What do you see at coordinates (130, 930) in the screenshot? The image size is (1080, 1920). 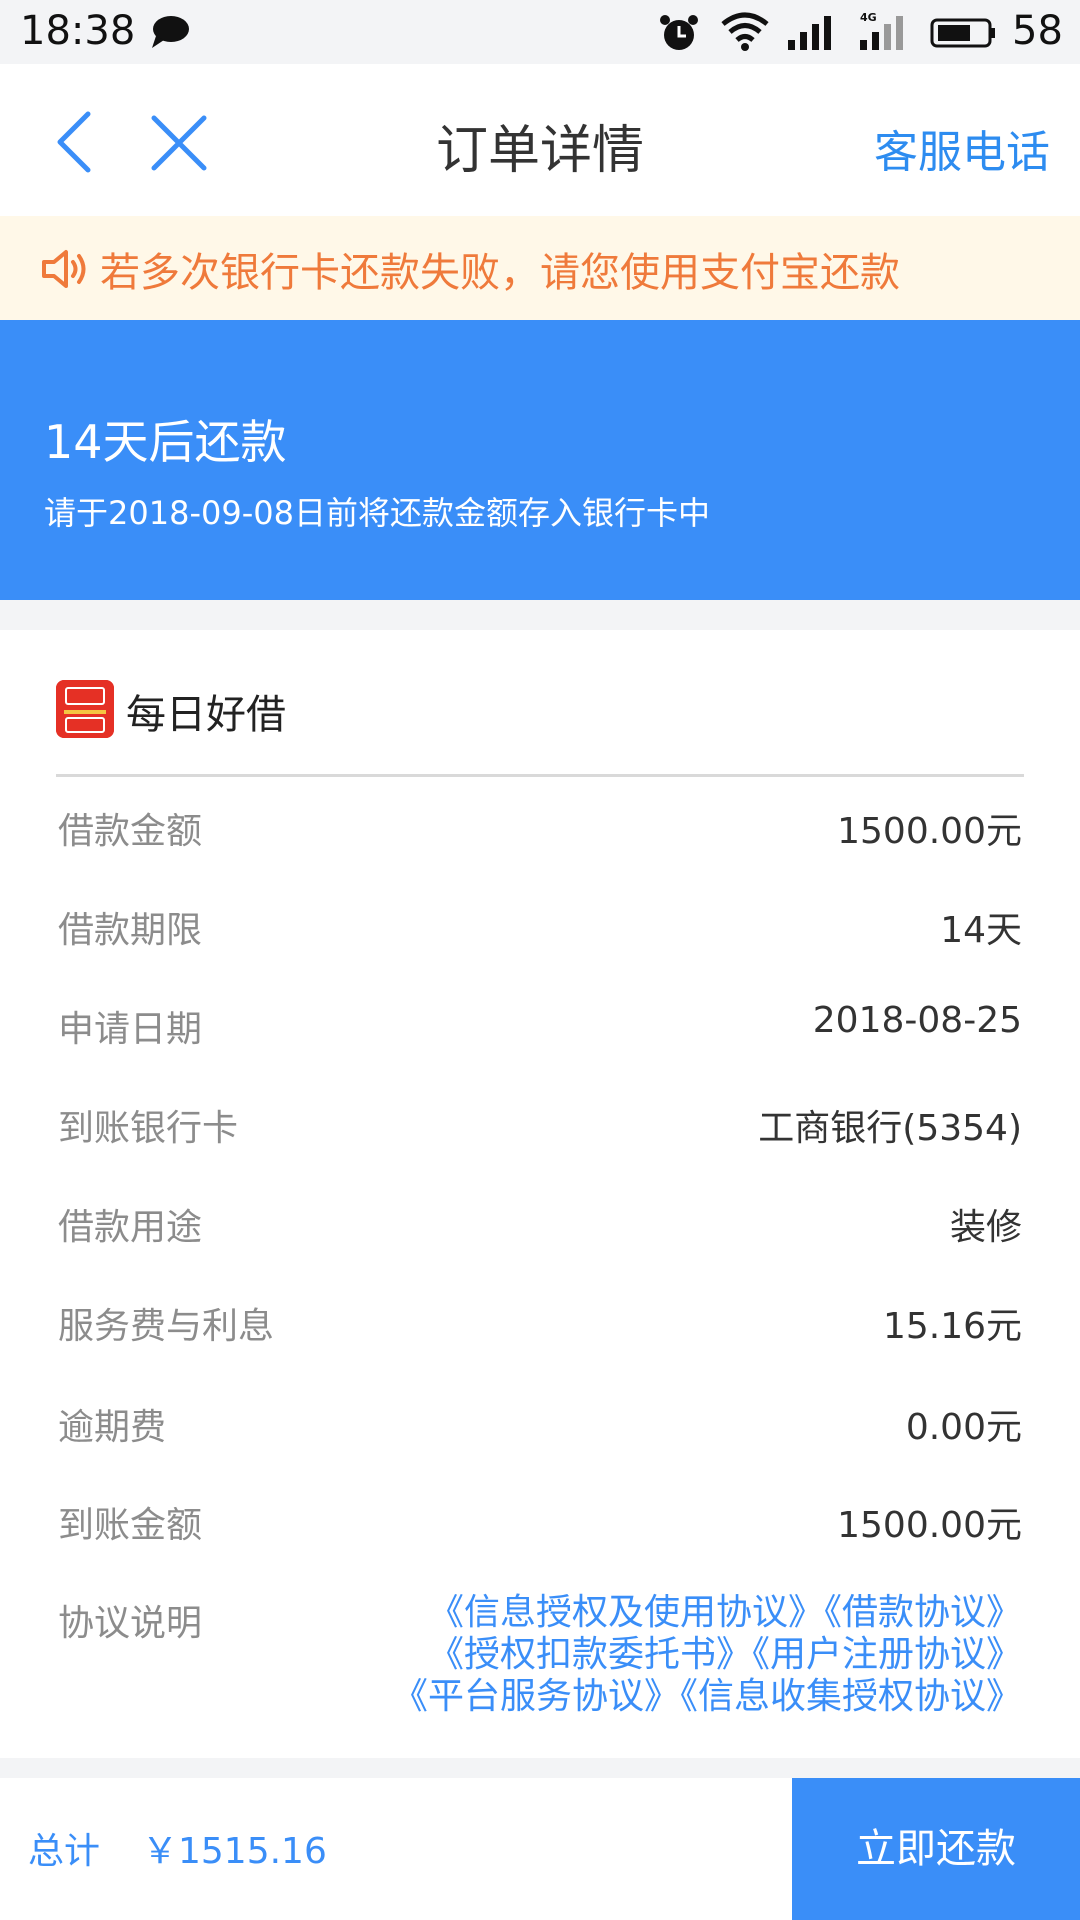 I see `detail-label: 借款期限` at bounding box center [130, 930].